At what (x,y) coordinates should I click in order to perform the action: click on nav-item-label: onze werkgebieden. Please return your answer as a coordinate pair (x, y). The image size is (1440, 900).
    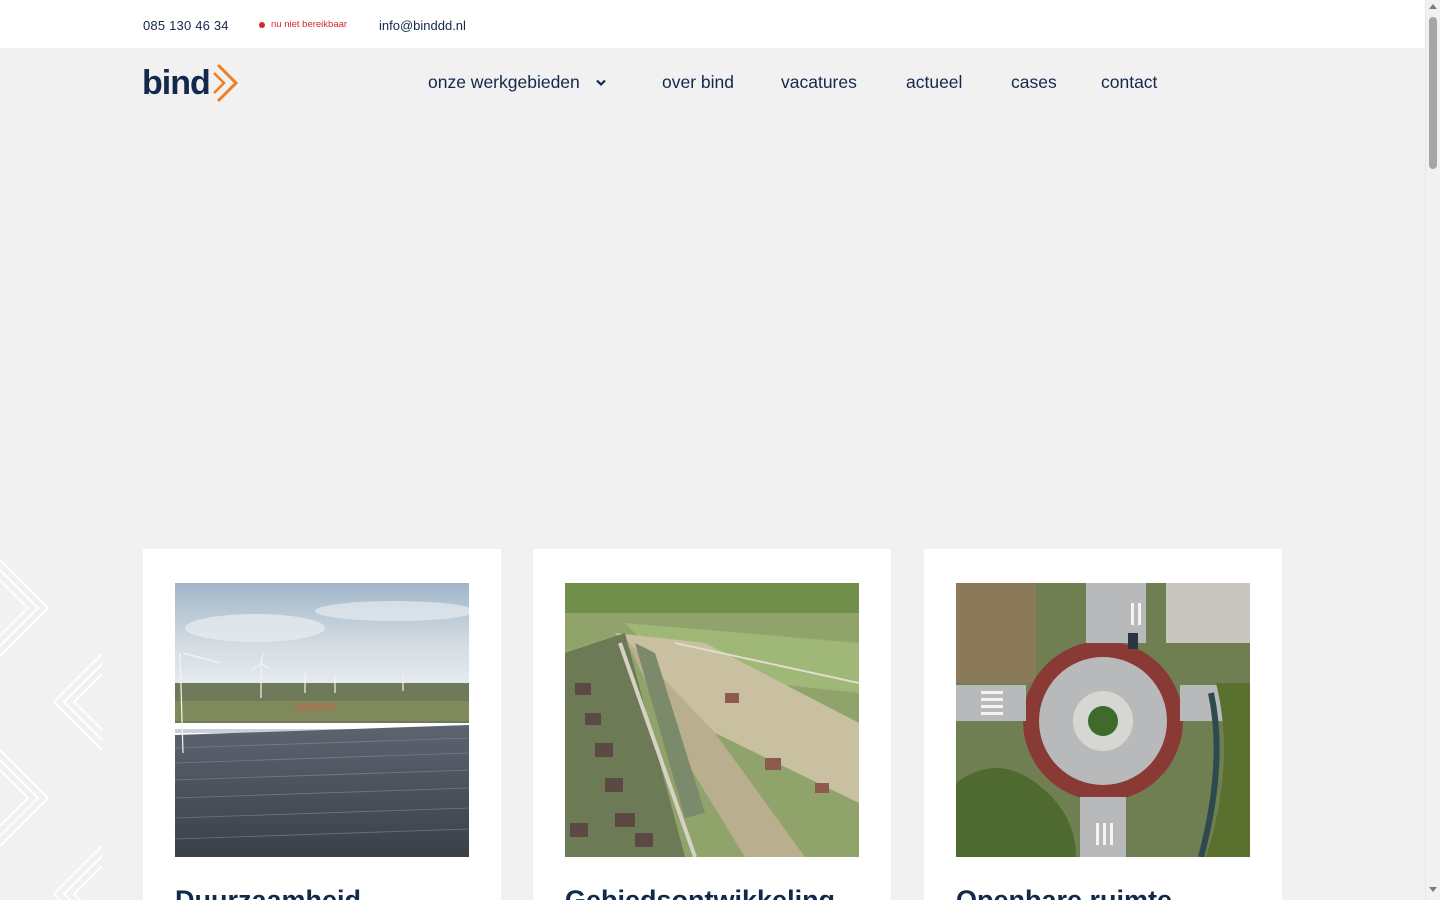
    Looking at the image, I should click on (504, 82).